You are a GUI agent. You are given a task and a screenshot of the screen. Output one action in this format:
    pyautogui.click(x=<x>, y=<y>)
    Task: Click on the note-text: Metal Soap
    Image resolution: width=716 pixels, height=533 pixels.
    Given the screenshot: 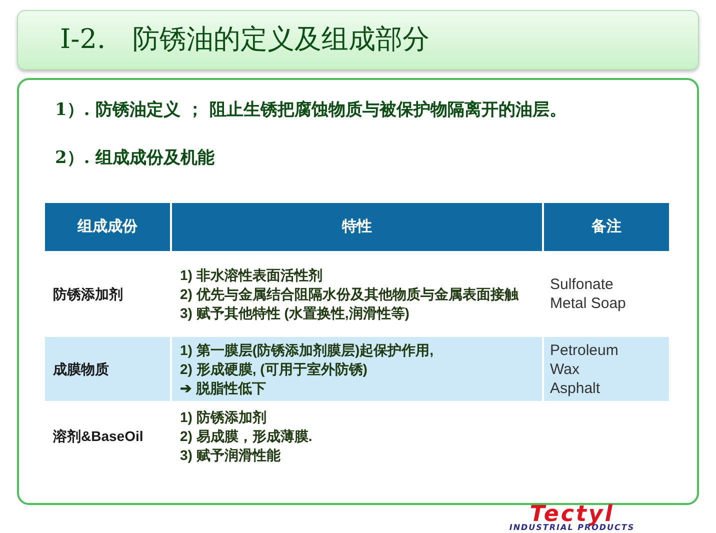 What is the action you would take?
    pyautogui.click(x=588, y=303)
    